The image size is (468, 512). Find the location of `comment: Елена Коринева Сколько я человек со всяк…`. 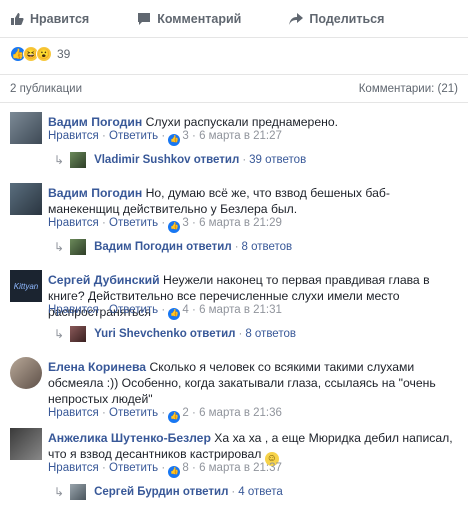

comment: Елена Коринева Сколько я человек со всяк… is located at coordinates (235, 390).